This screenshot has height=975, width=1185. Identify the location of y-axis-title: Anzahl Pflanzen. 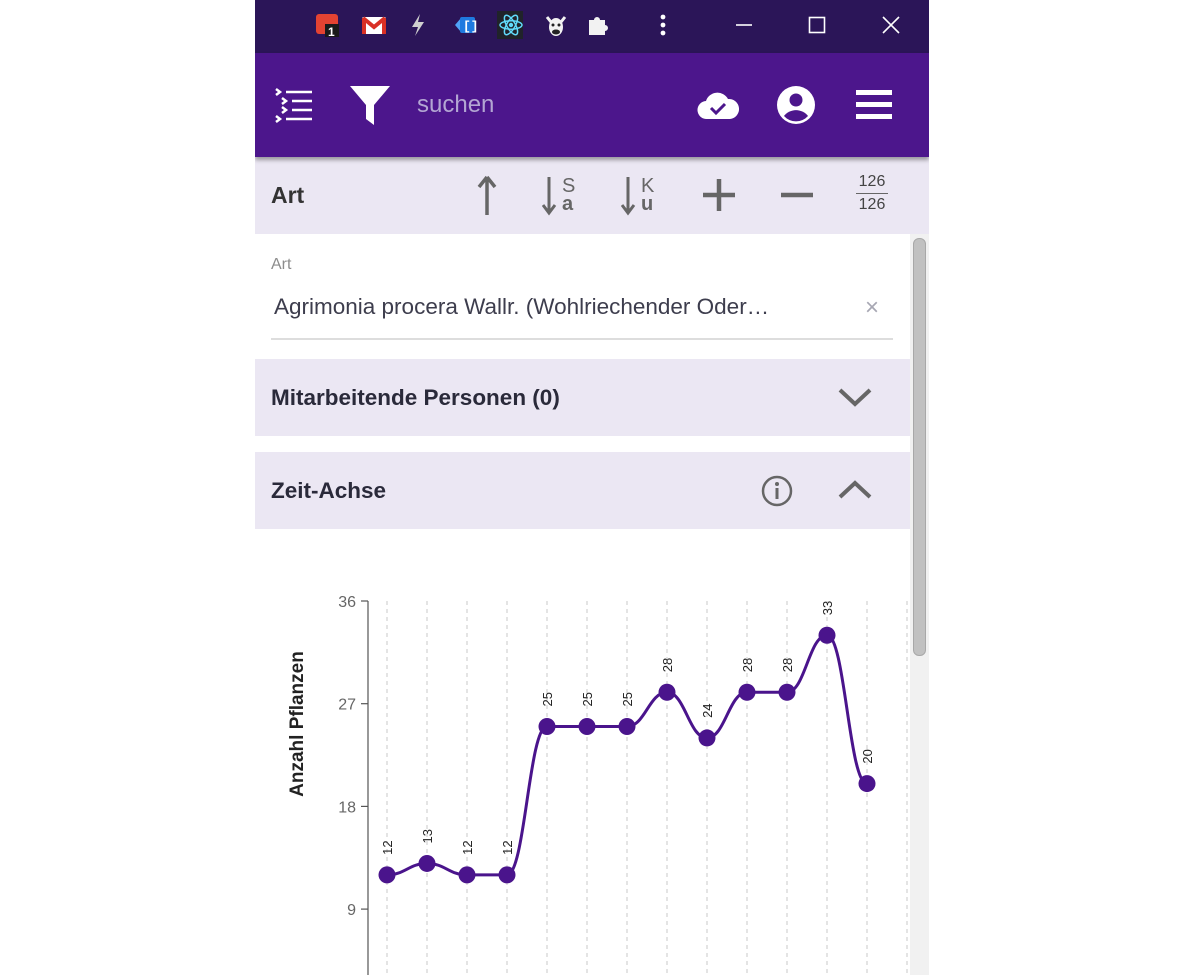
(297, 724).